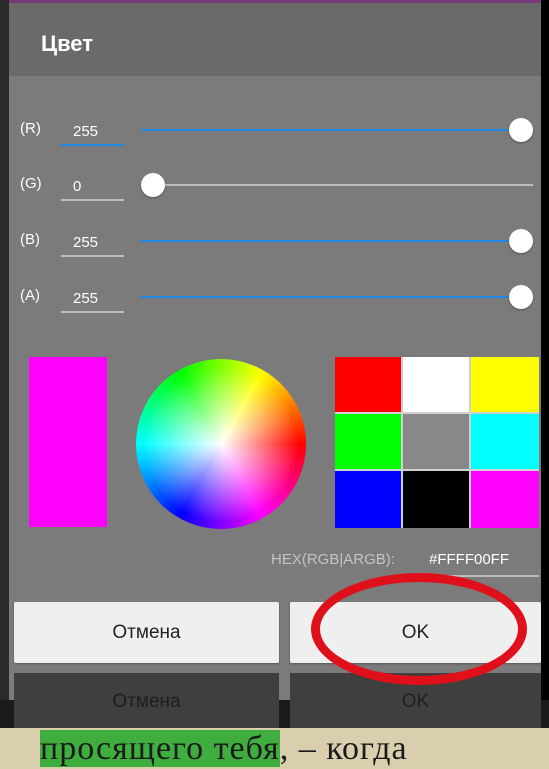  I want to click on dialog-header: Цвет, so click(275, 39).